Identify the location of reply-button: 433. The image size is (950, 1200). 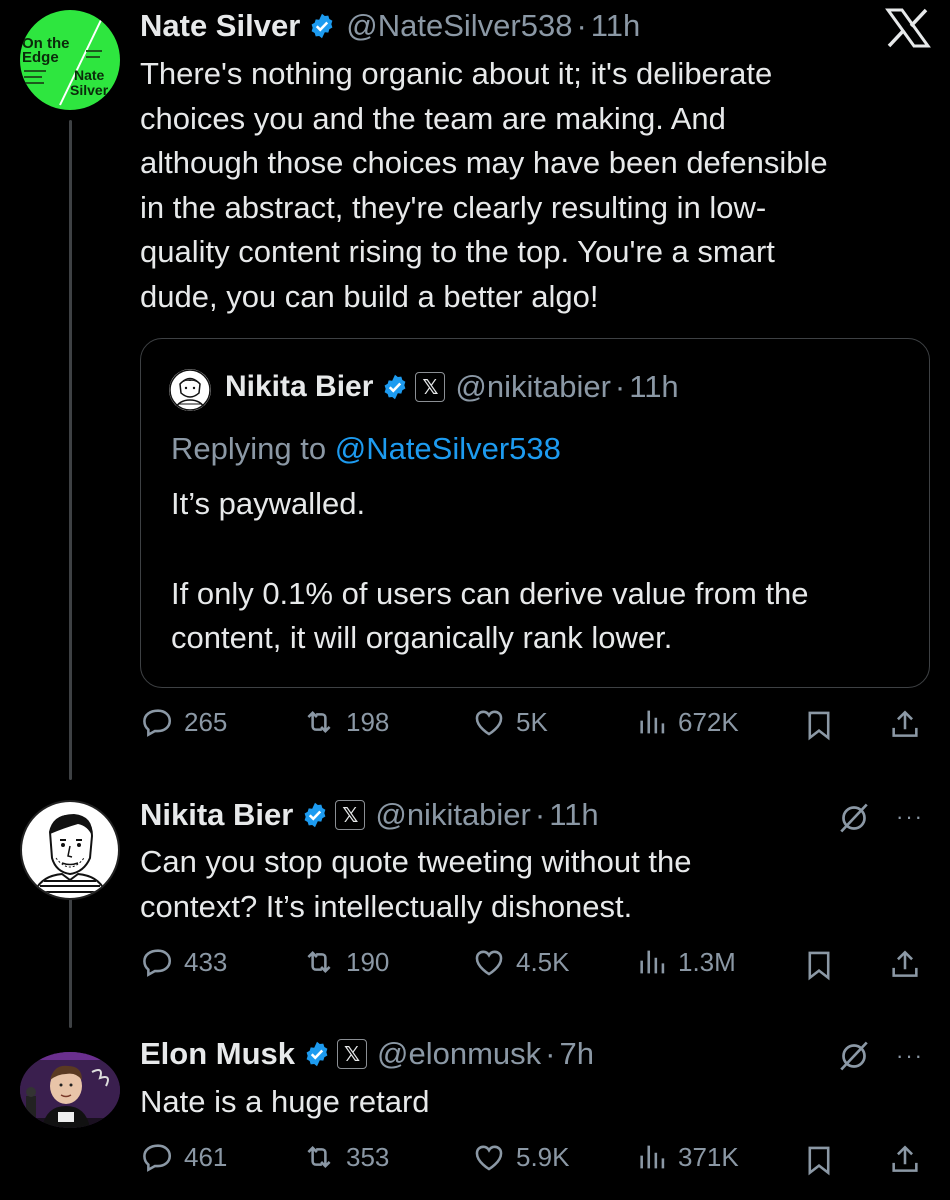
(183, 962).